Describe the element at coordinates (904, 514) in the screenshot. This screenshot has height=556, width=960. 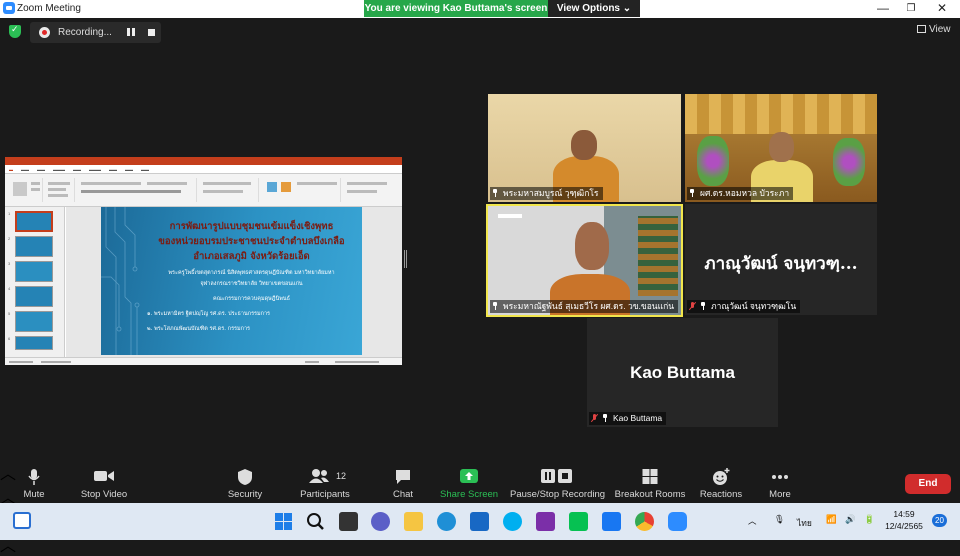
I see `clock-time: 14:59` at that location.